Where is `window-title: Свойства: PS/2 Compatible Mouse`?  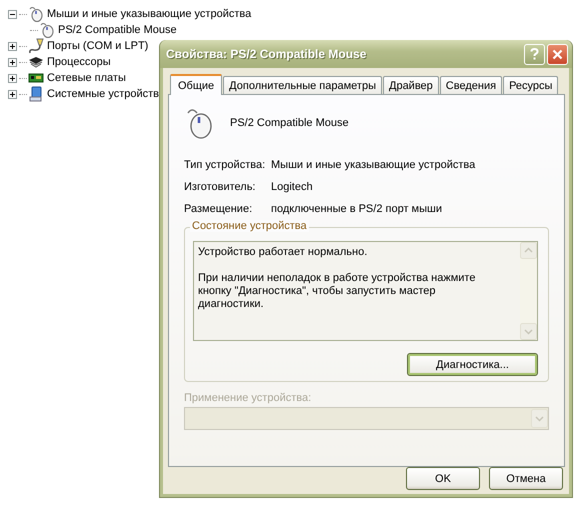
window-title: Свойства: PS/2 Compatible Mouse is located at coordinates (267, 54).